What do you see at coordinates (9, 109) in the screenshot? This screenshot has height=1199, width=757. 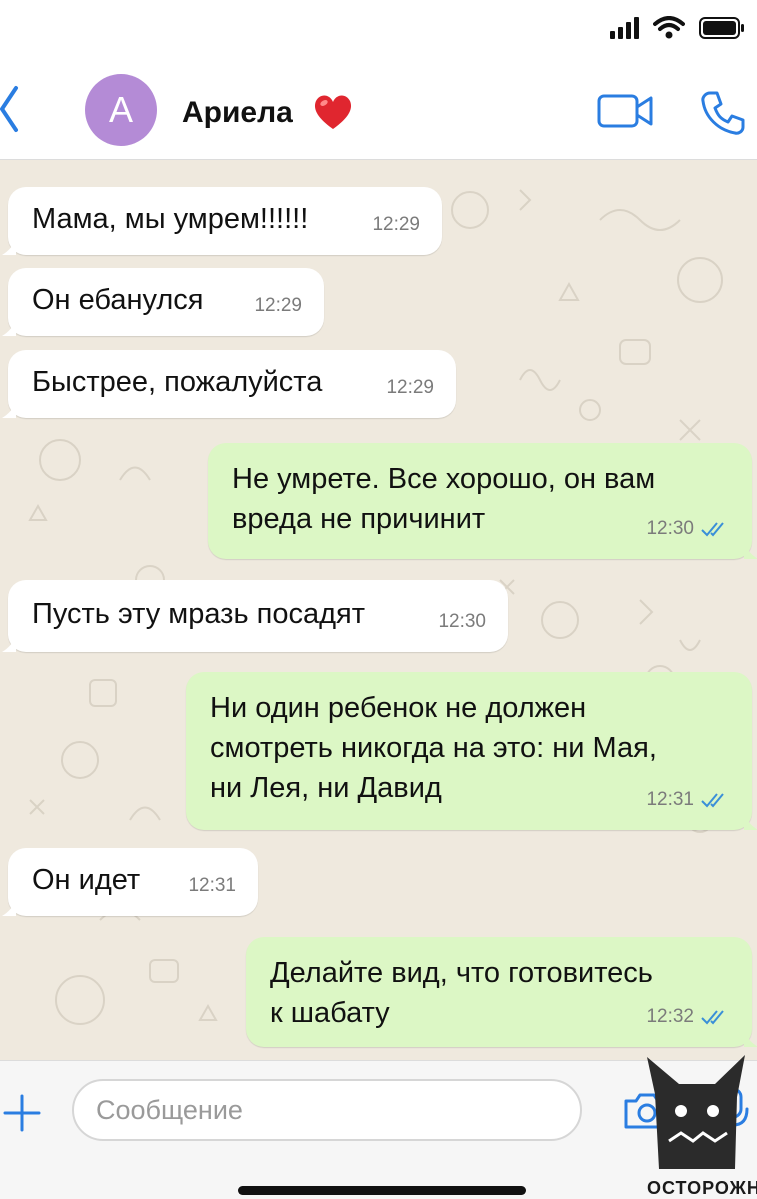 I see `chevron-left-icon` at bounding box center [9, 109].